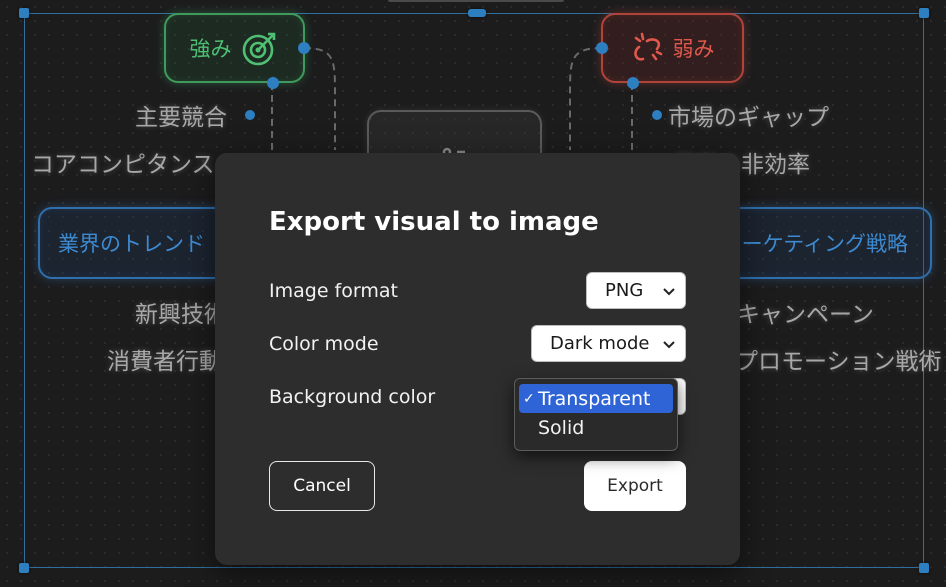 This screenshot has width=946, height=587. Describe the element at coordinates (352, 397) in the screenshot. I see `background-color-label: Background color` at that location.